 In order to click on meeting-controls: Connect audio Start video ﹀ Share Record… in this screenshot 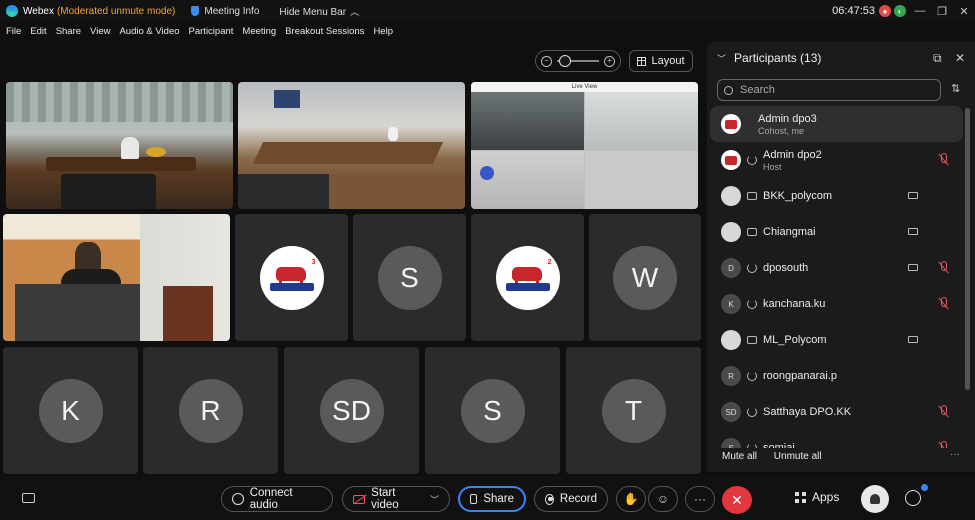, I will do `click(487, 498)`.